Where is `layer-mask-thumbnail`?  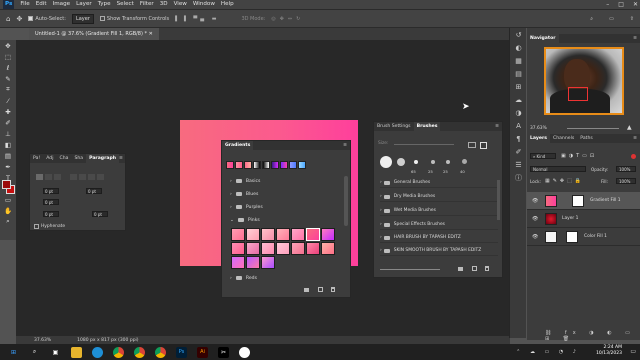 layer-mask-thumbnail is located at coordinates (572, 237).